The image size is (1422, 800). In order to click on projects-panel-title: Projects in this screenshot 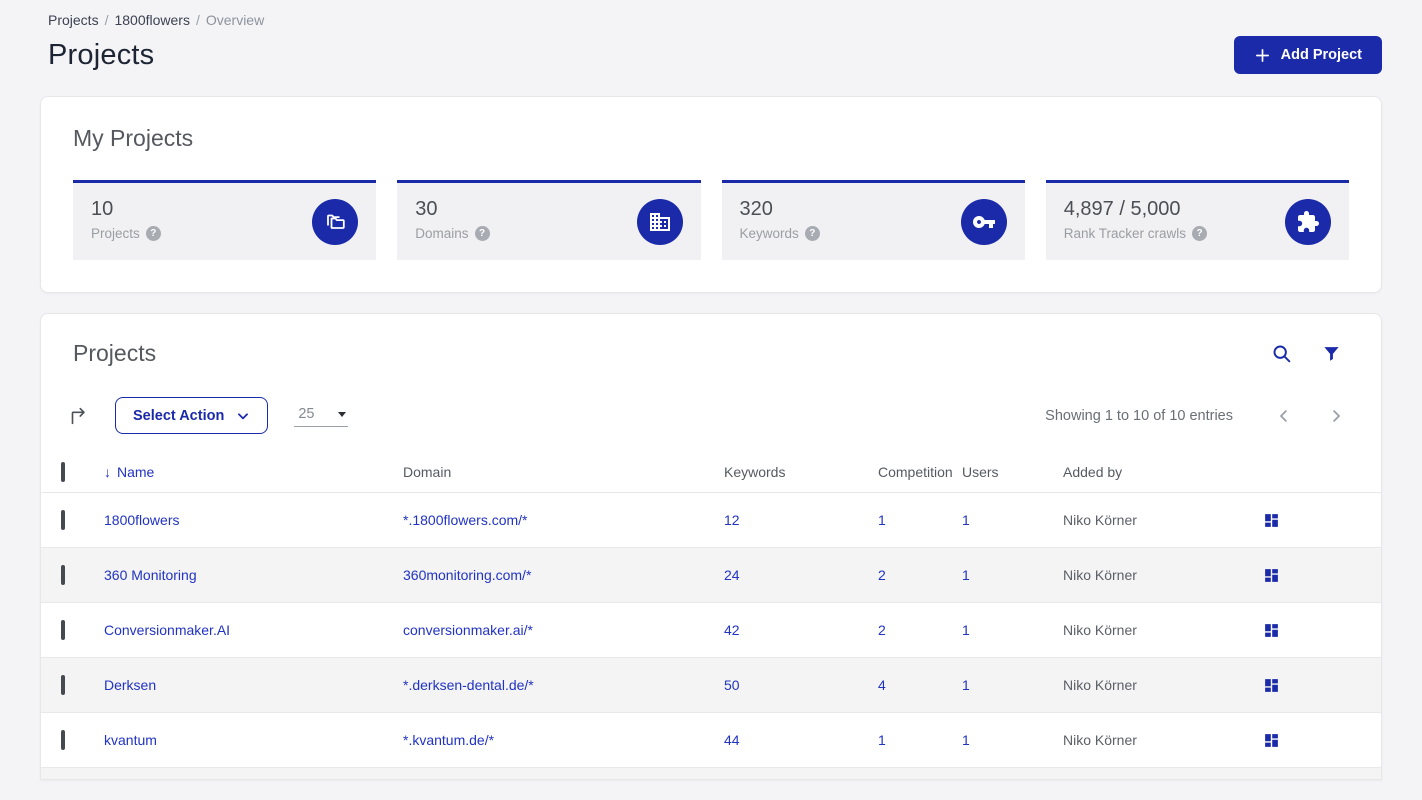, I will do `click(115, 353)`.